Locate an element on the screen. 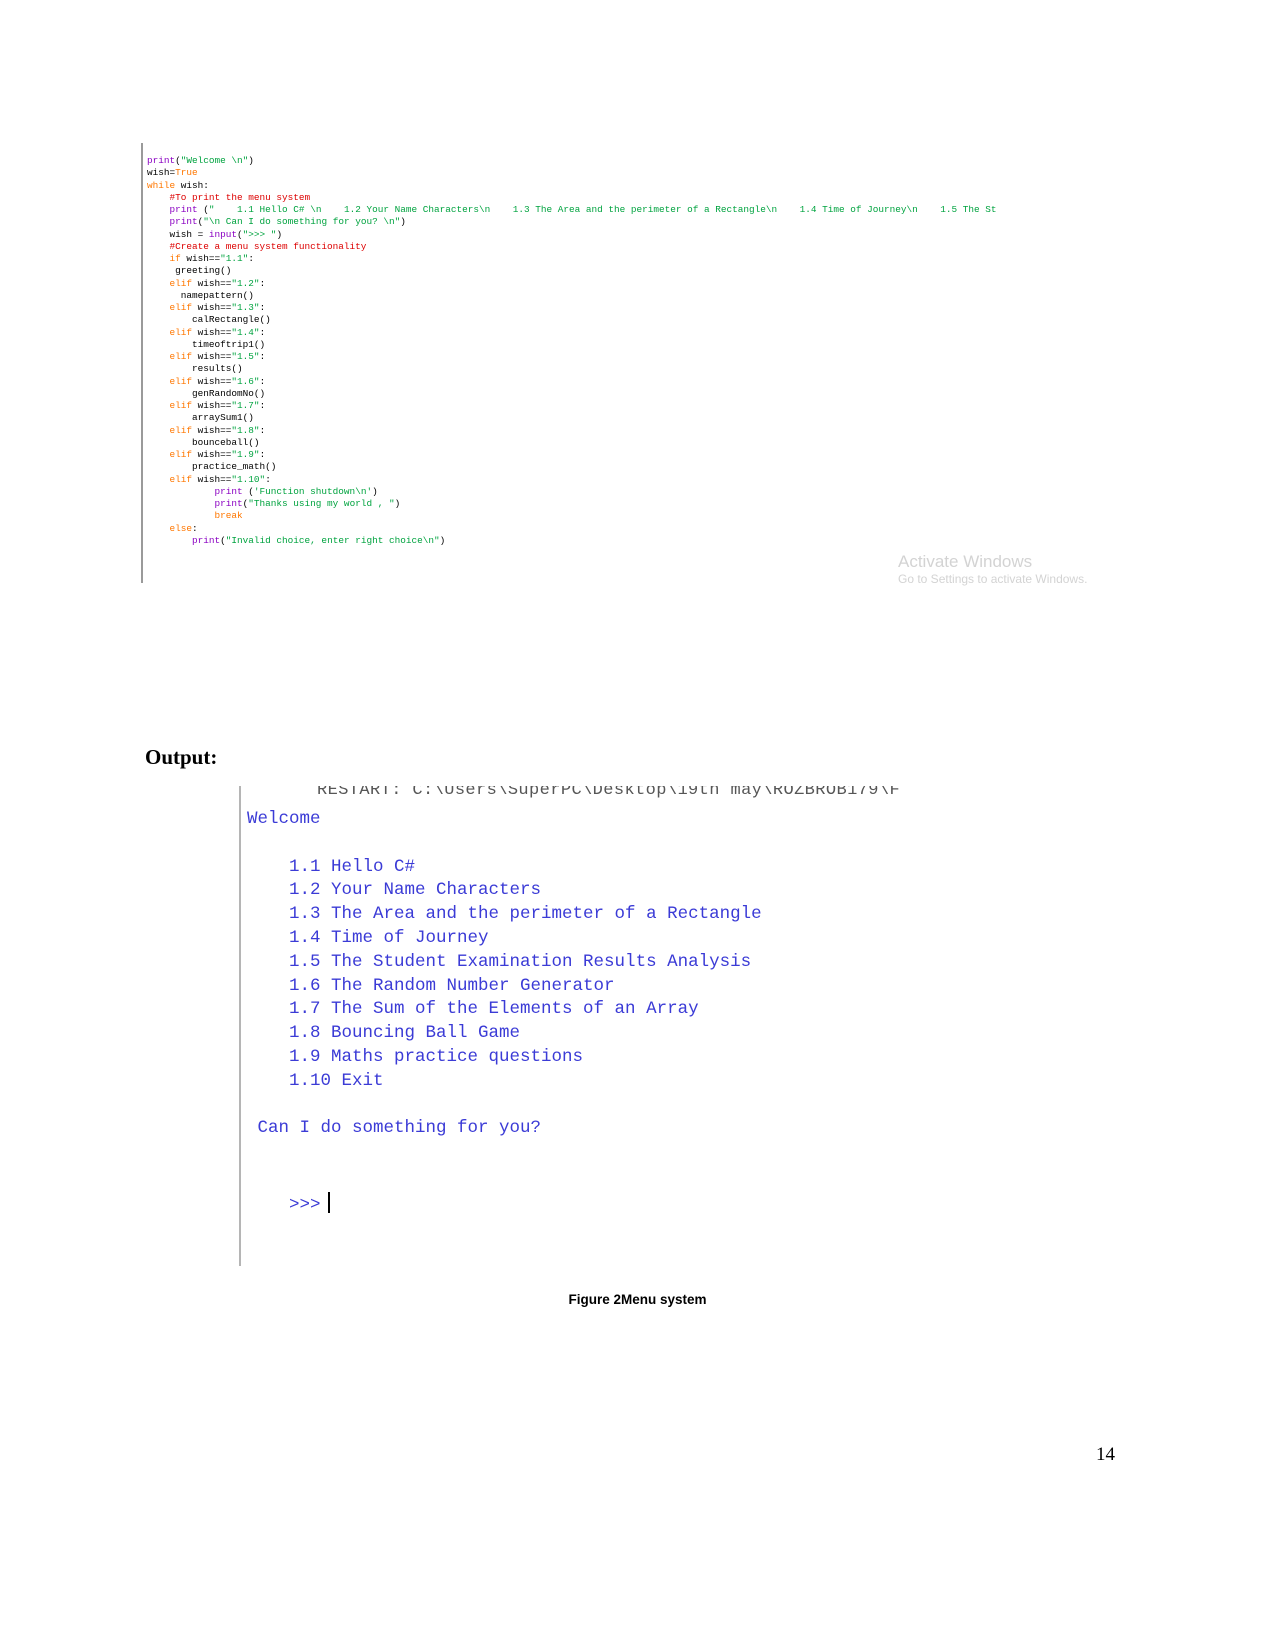 This screenshot has width=1275, height=1650. code-token: "Welcome \n" is located at coordinates (214, 160).